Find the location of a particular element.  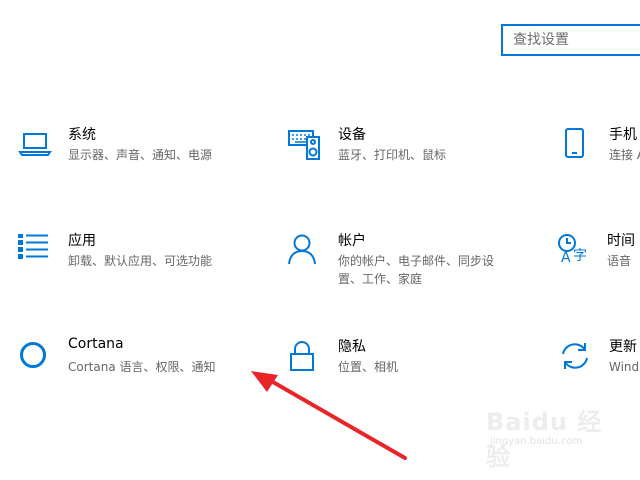

tile-privacy: 隐私 位置、相机 is located at coordinates (418, 369).